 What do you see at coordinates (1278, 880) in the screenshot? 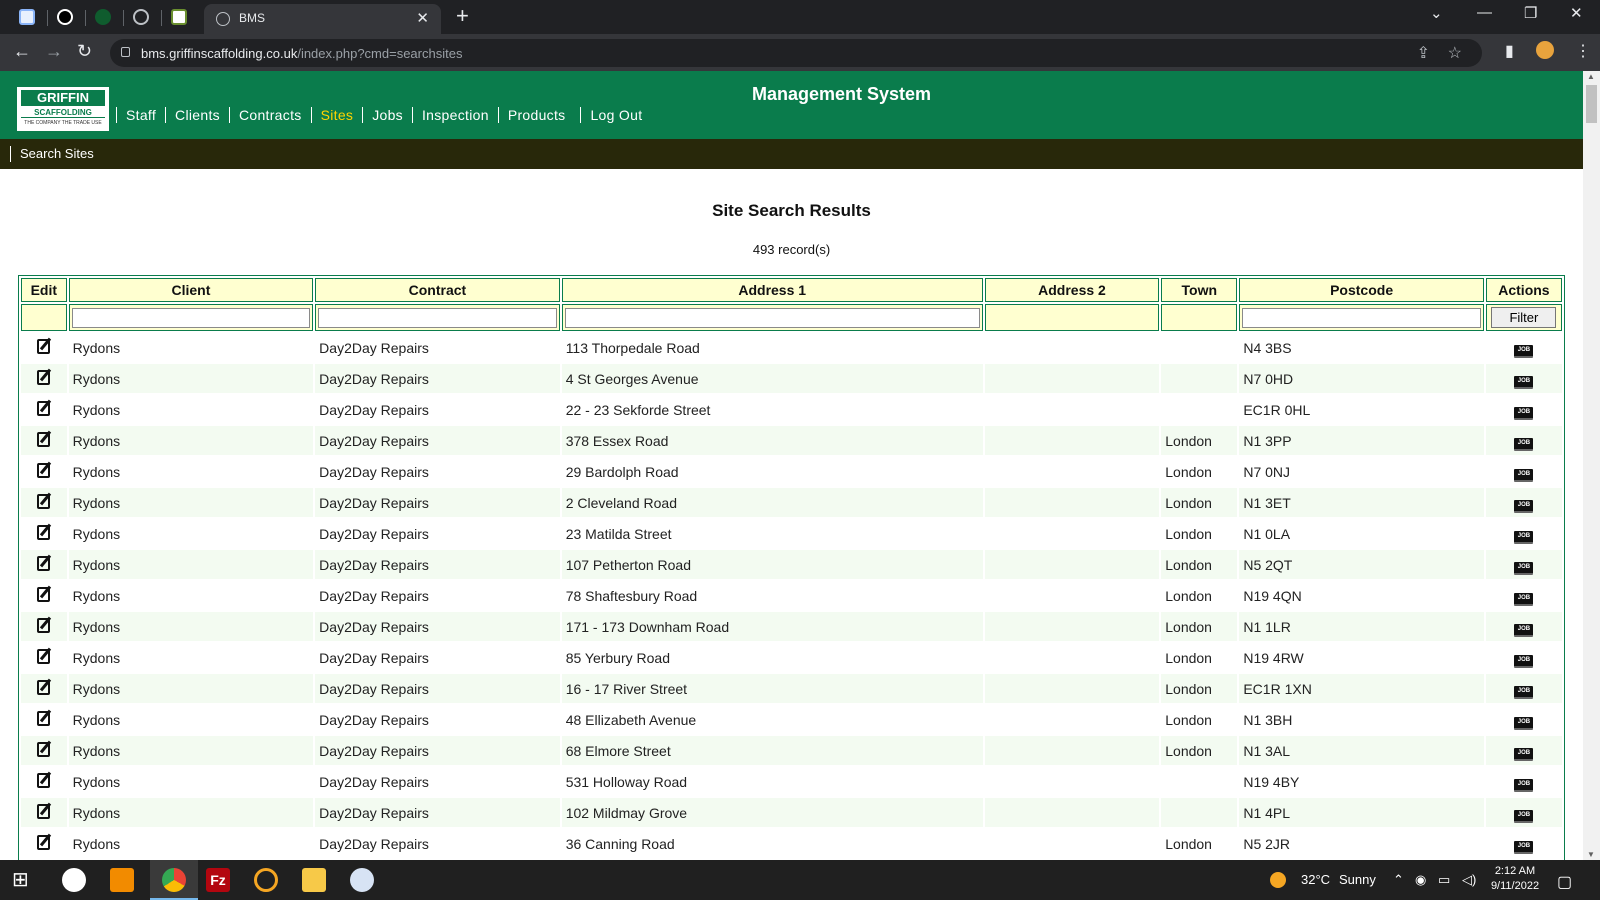
I see `weather-sun-icon` at bounding box center [1278, 880].